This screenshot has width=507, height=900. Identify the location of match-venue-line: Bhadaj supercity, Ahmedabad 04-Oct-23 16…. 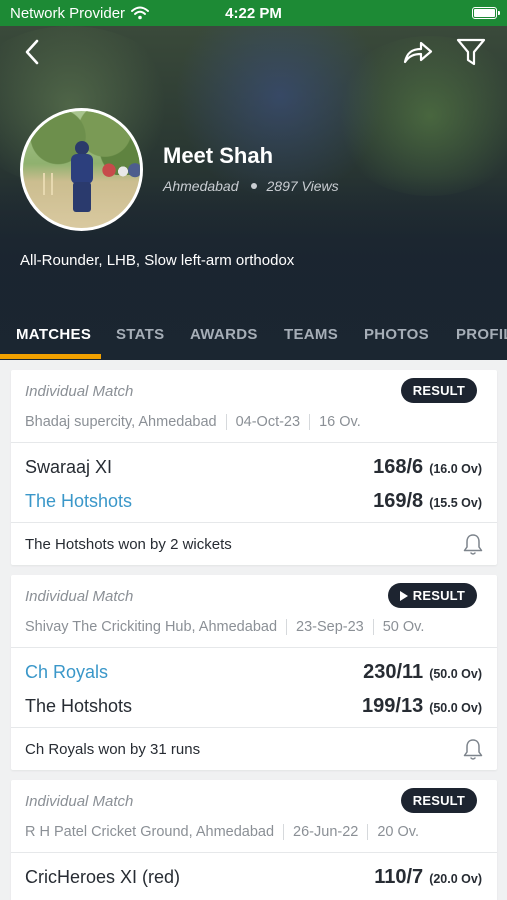
(193, 422).